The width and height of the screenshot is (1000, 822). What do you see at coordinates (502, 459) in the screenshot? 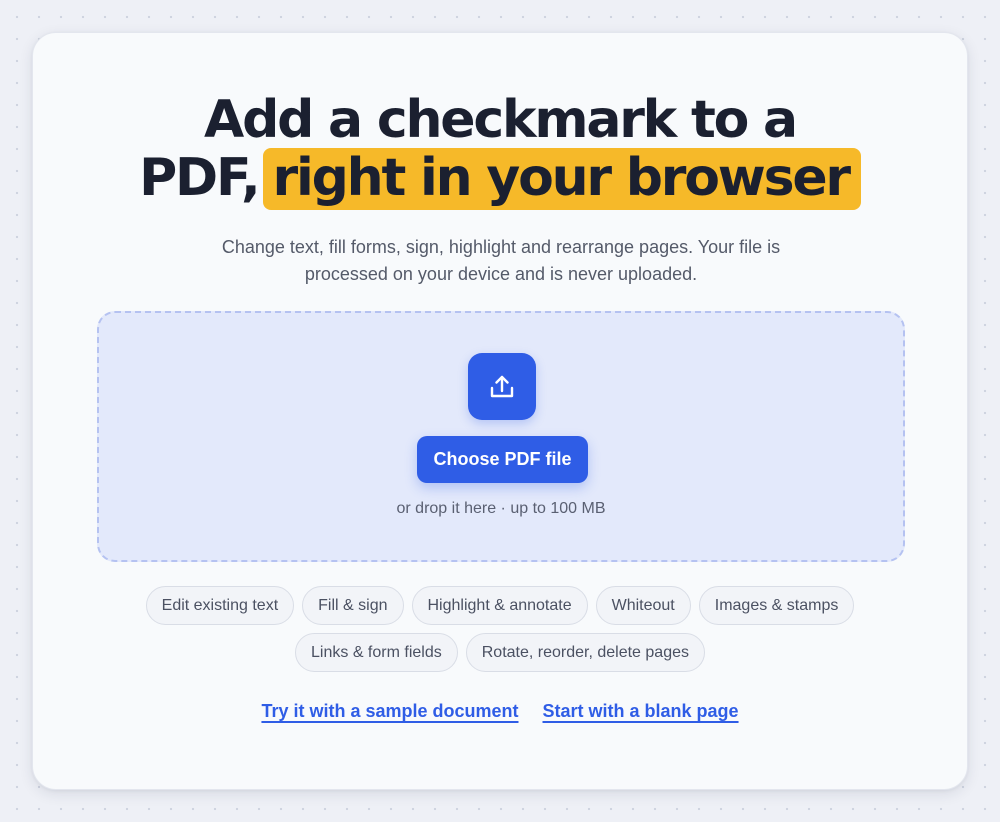
I see `choose-pdf-button: Choose PDF file` at bounding box center [502, 459].